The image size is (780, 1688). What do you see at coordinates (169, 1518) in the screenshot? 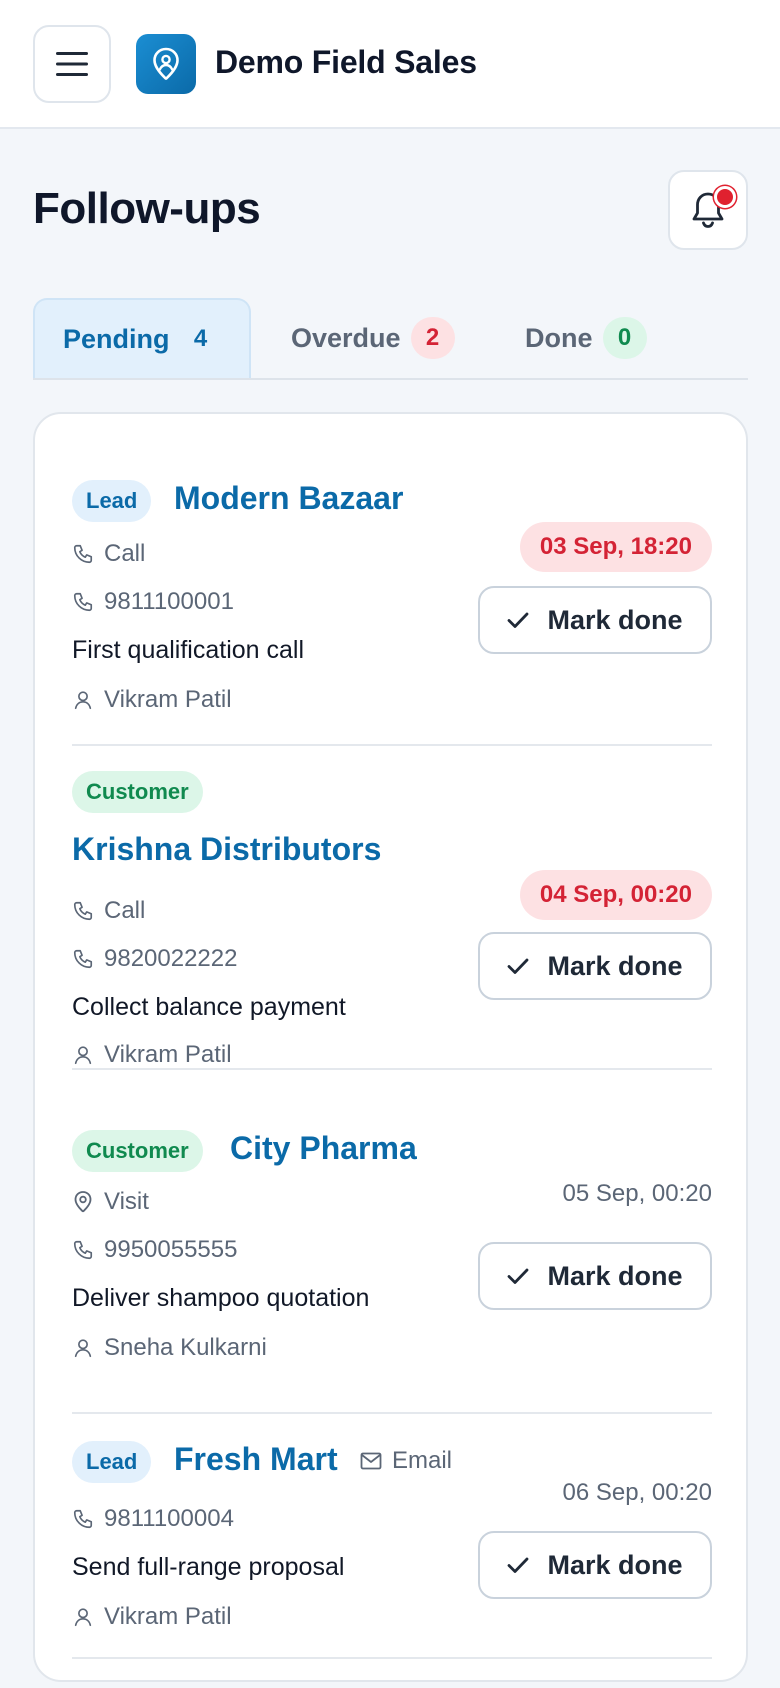
I see `phone-value: 9811100004` at bounding box center [169, 1518].